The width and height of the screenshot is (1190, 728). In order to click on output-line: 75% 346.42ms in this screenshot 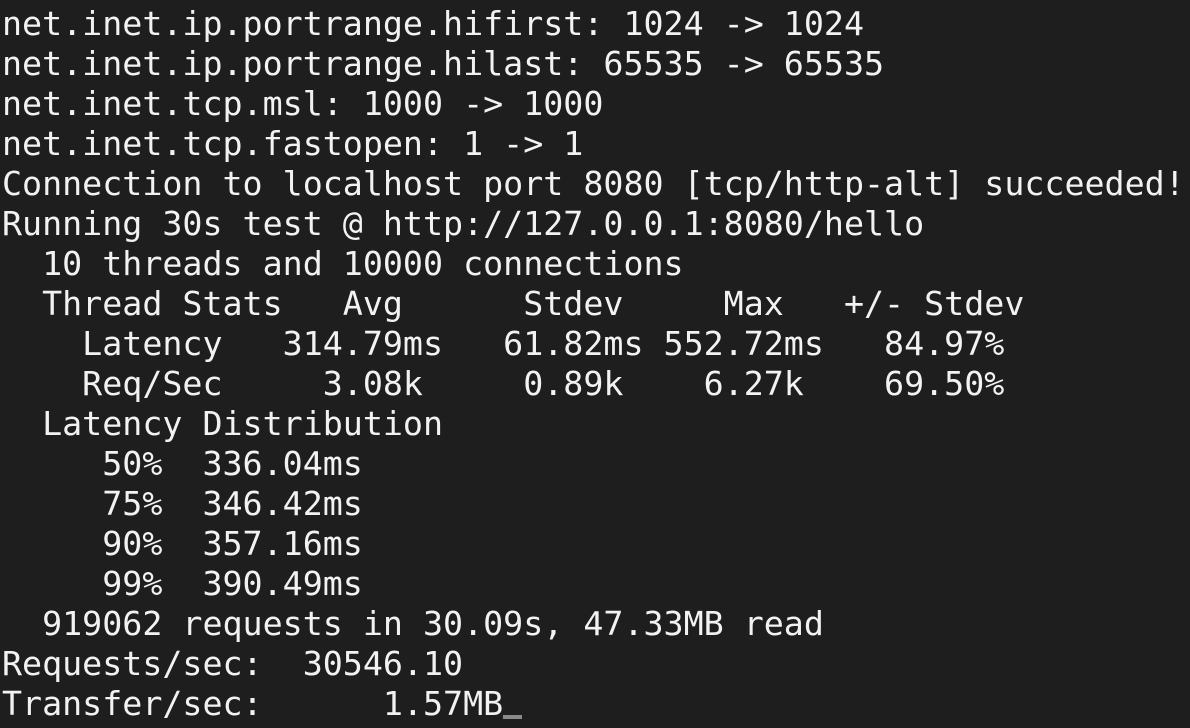, I will do `click(182, 503)`.